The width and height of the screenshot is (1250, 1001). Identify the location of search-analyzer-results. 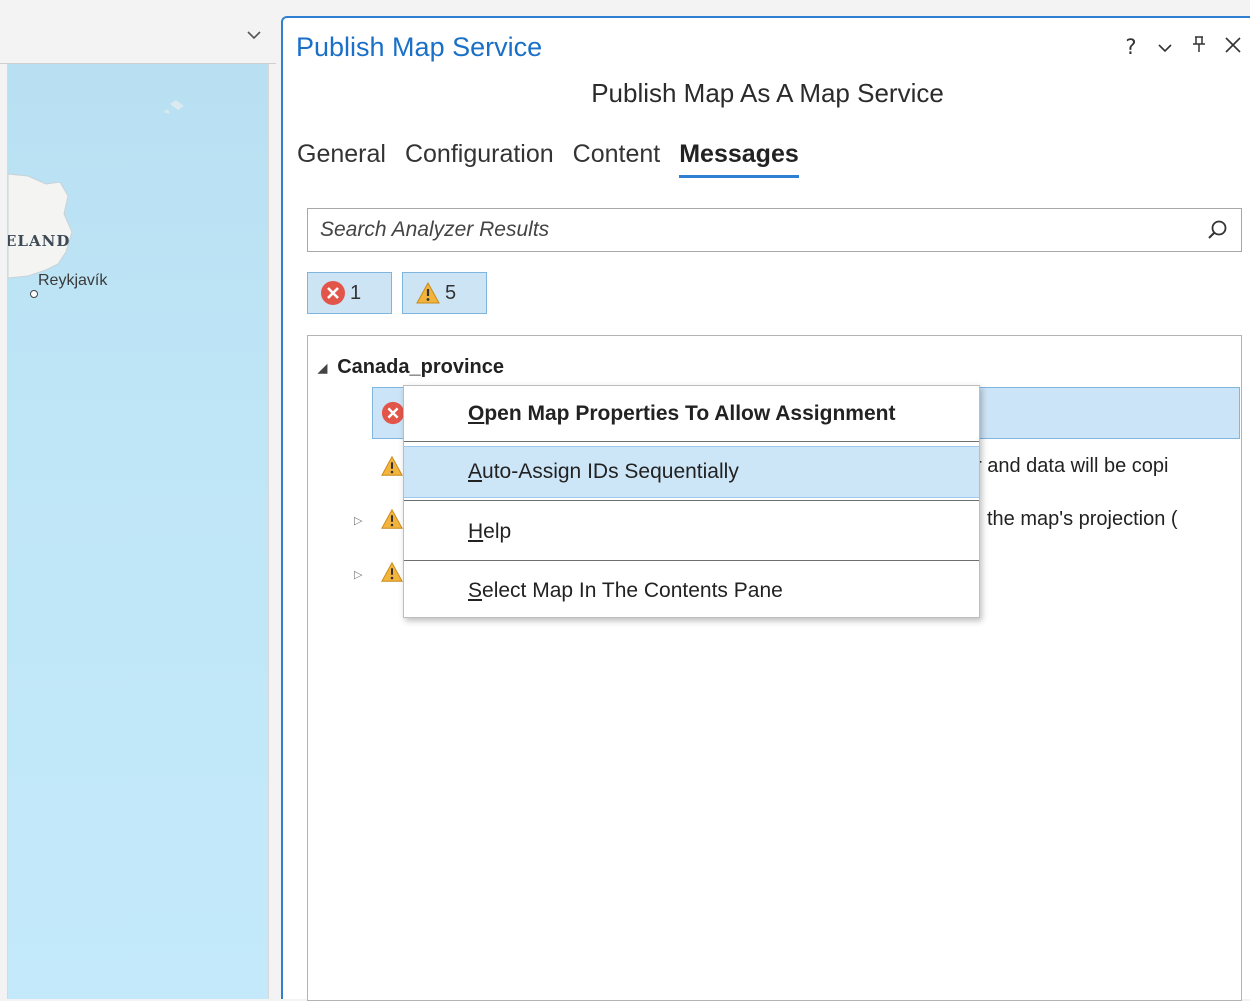
(774, 230).